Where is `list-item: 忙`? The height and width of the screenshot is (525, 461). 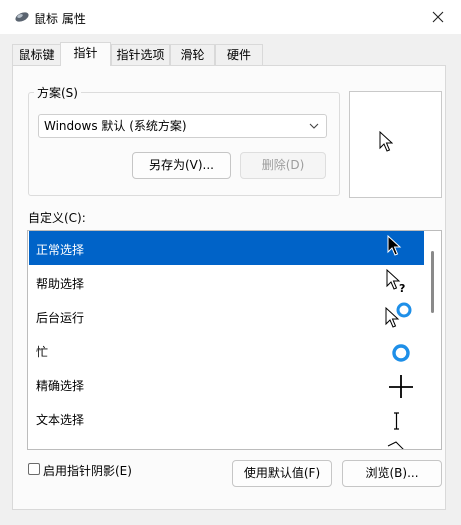
list-item: 忙 is located at coordinates (226, 350).